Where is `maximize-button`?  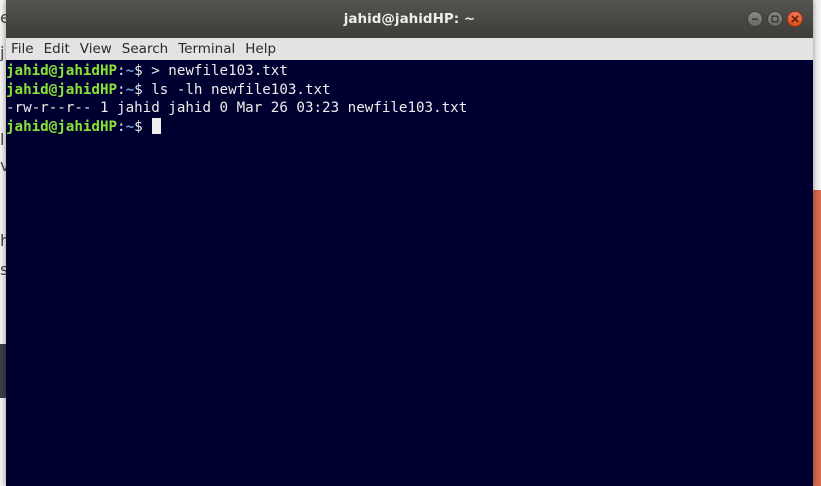 maximize-button is located at coordinates (775, 19).